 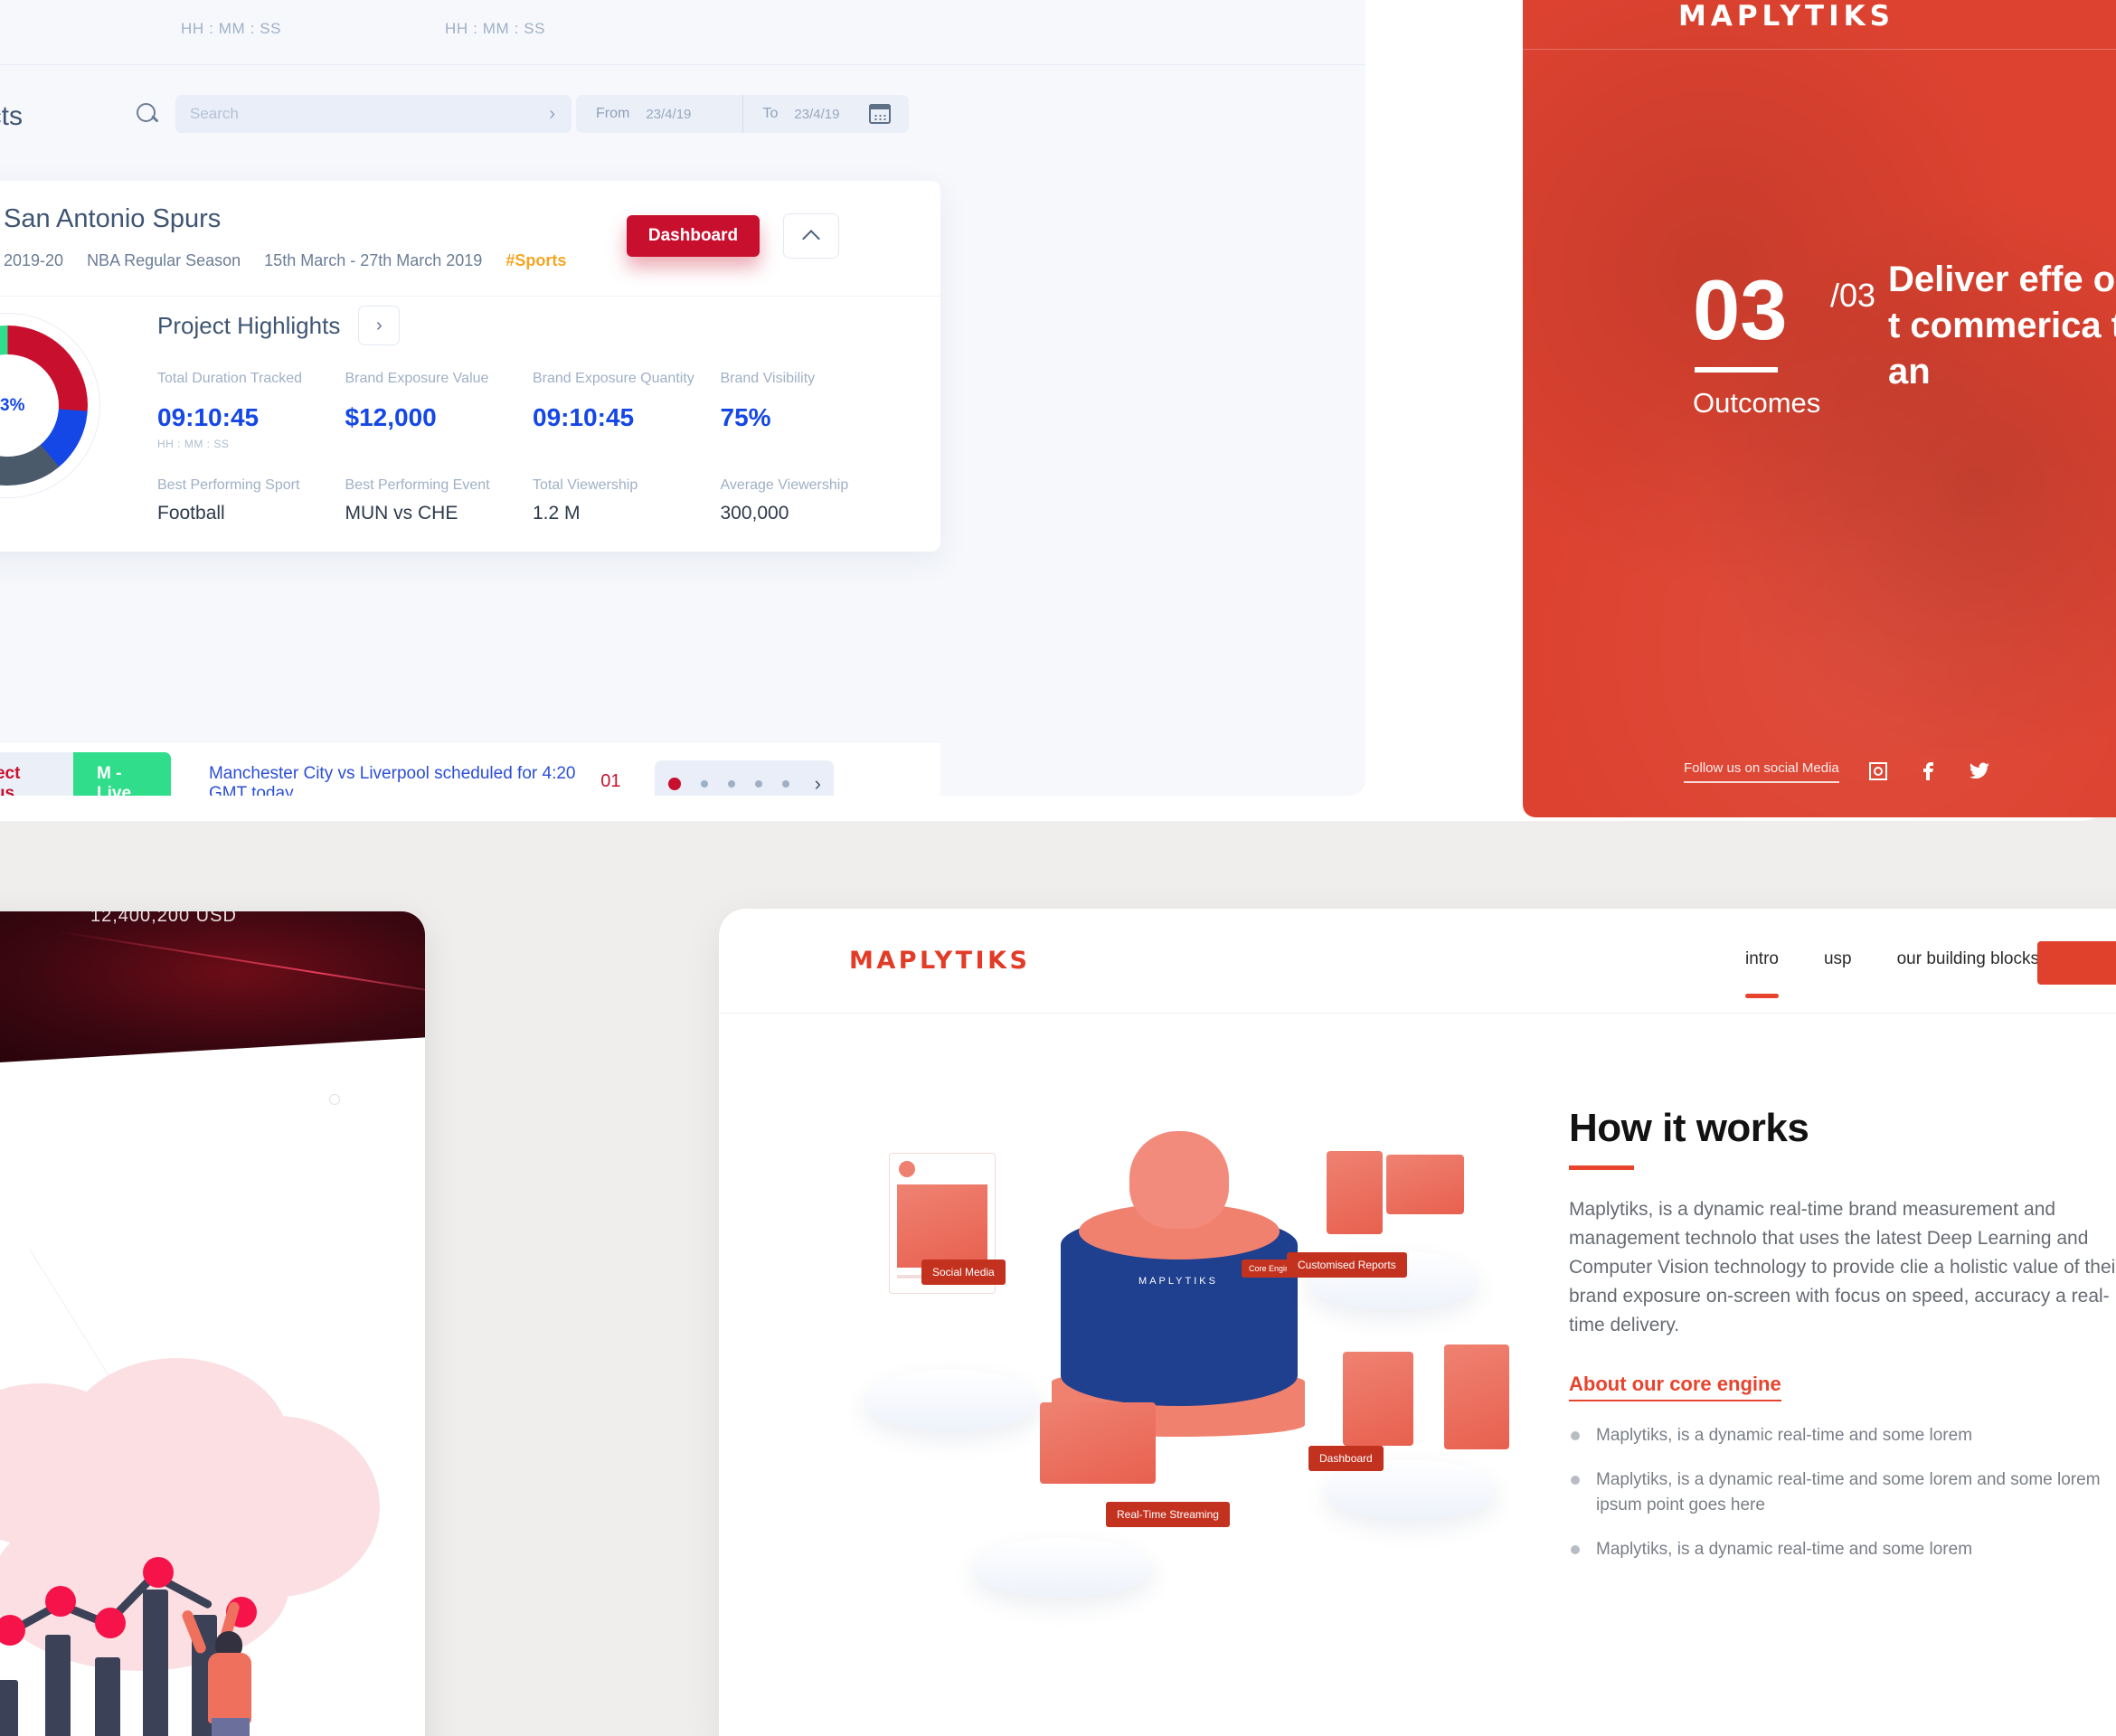 I want to click on status-label: Project Status, so click(x=37, y=774).